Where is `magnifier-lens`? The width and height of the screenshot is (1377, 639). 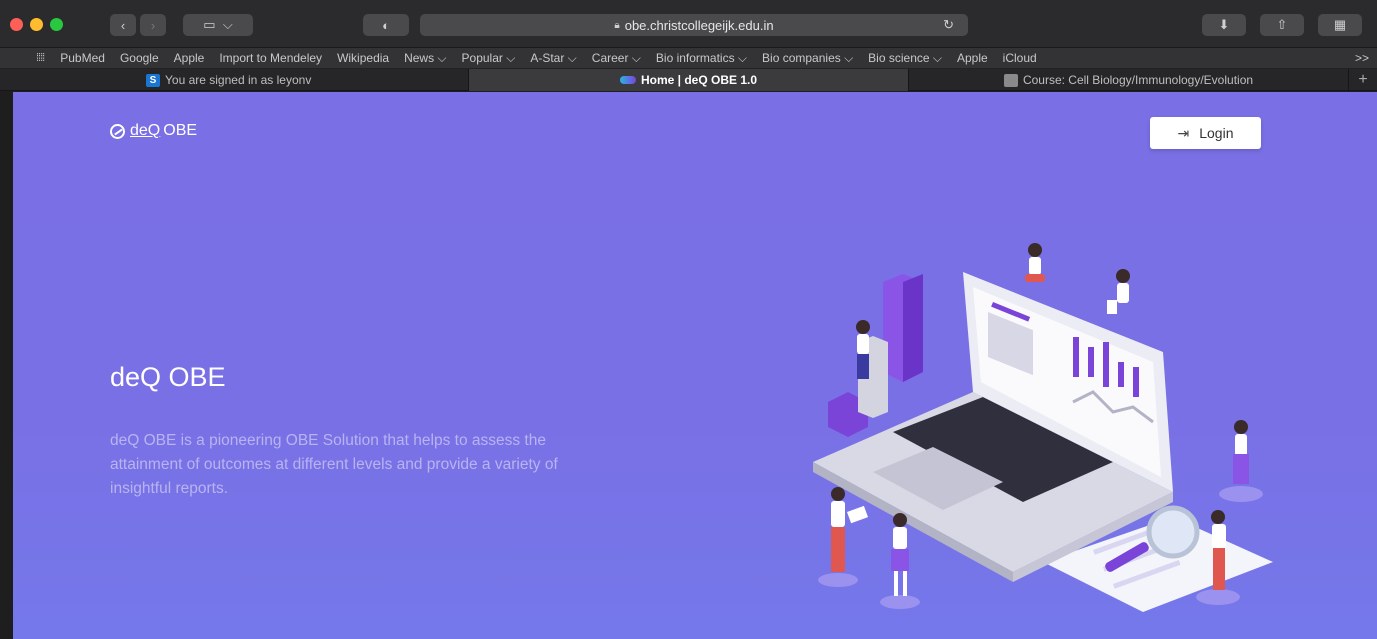
magnifier-lens is located at coordinates (1173, 532).